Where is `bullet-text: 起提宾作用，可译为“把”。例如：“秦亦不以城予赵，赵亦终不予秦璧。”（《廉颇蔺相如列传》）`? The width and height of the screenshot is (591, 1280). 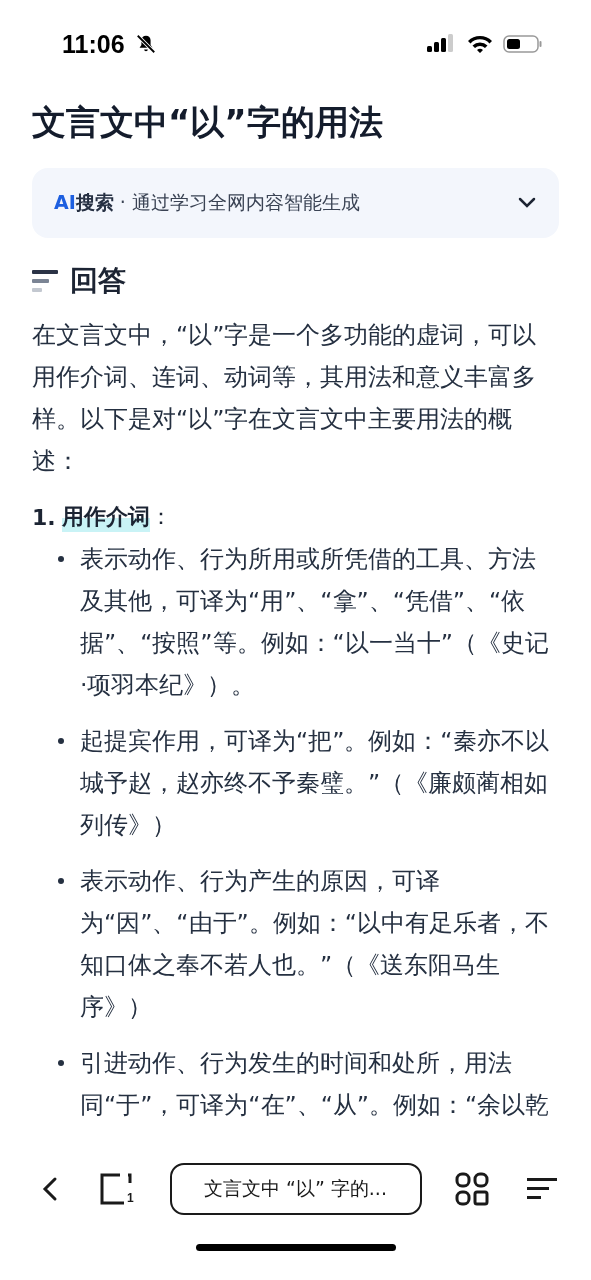
bullet-text: 起提宾作用，可译为“把”。例如：“秦亦不以城予赵，赵亦终不予秦璧。”（《廉颇蔺相如列传》） is located at coordinates (314, 783).